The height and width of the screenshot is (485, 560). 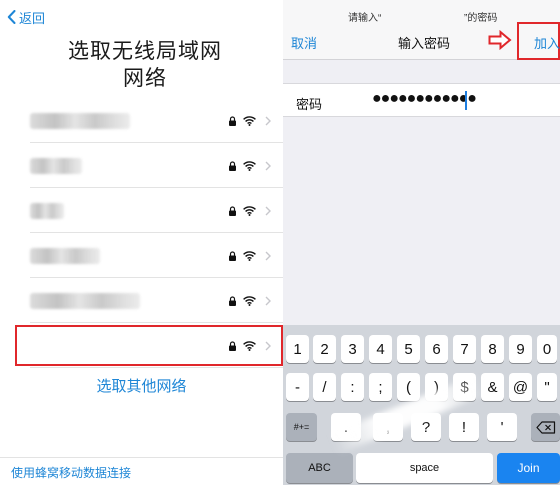 I want to click on key: /, so click(x=324, y=387).